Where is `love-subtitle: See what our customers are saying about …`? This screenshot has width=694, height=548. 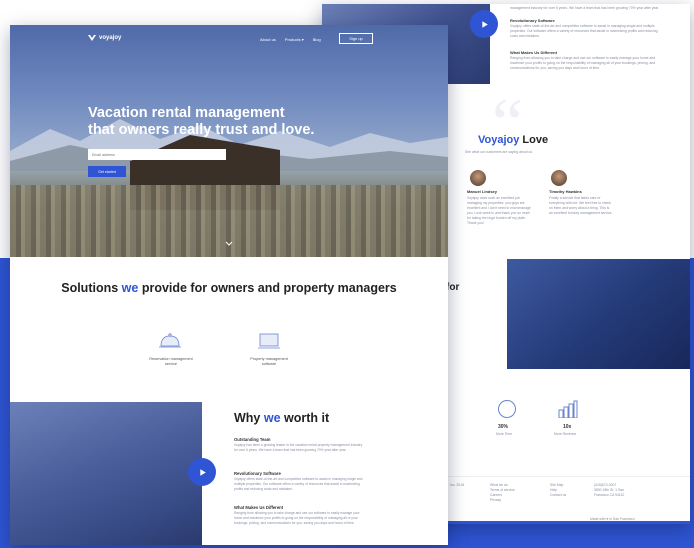
love-subtitle: See what our customers are saying about … is located at coordinates (499, 152).